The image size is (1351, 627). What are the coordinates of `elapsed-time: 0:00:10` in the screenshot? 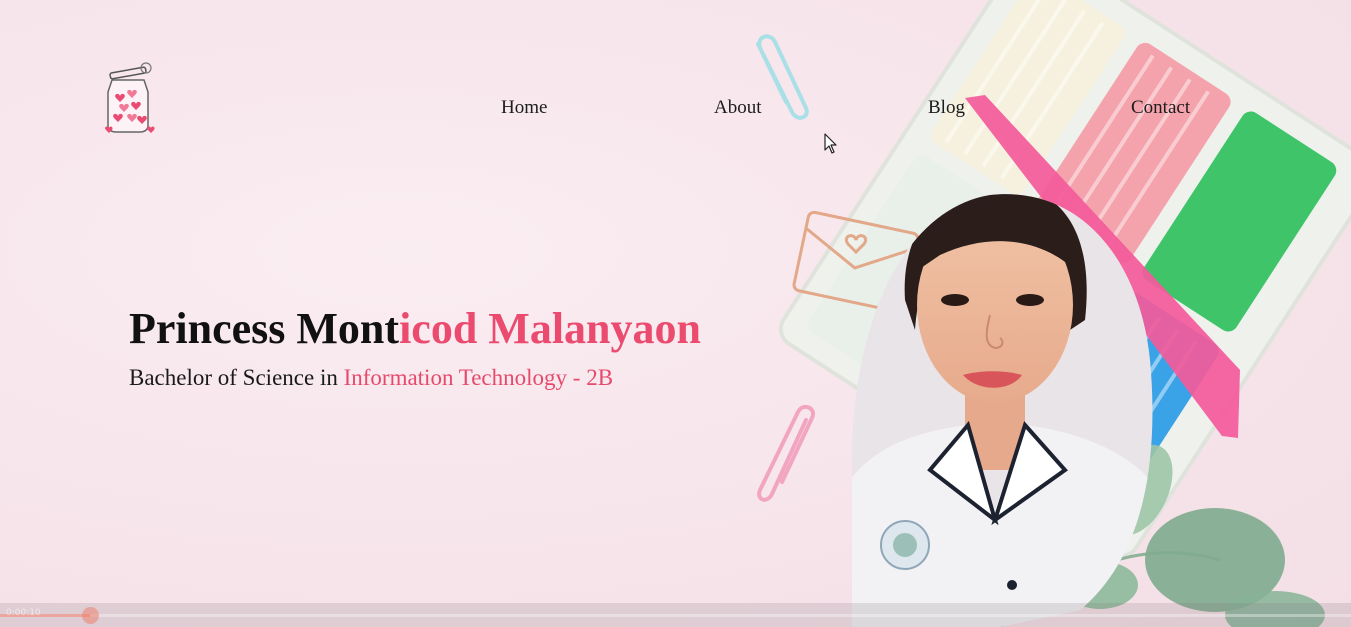 It's located at (23, 613).